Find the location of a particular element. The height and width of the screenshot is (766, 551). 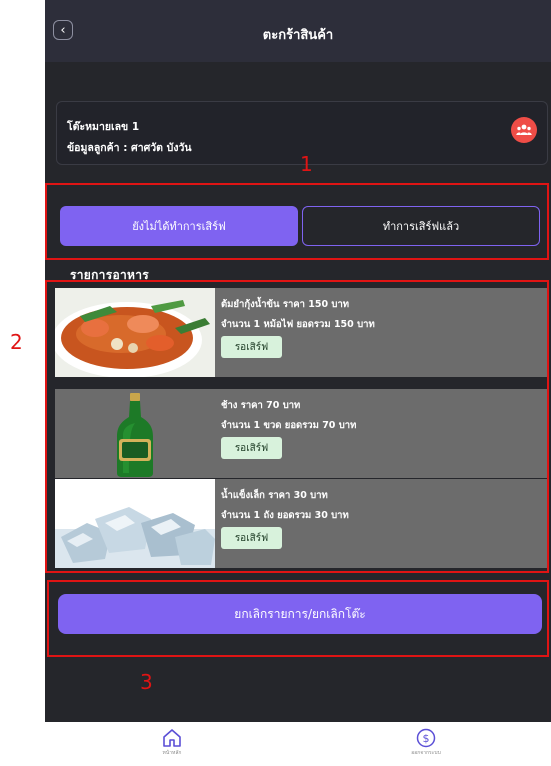

home-icon is located at coordinates (172, 738).